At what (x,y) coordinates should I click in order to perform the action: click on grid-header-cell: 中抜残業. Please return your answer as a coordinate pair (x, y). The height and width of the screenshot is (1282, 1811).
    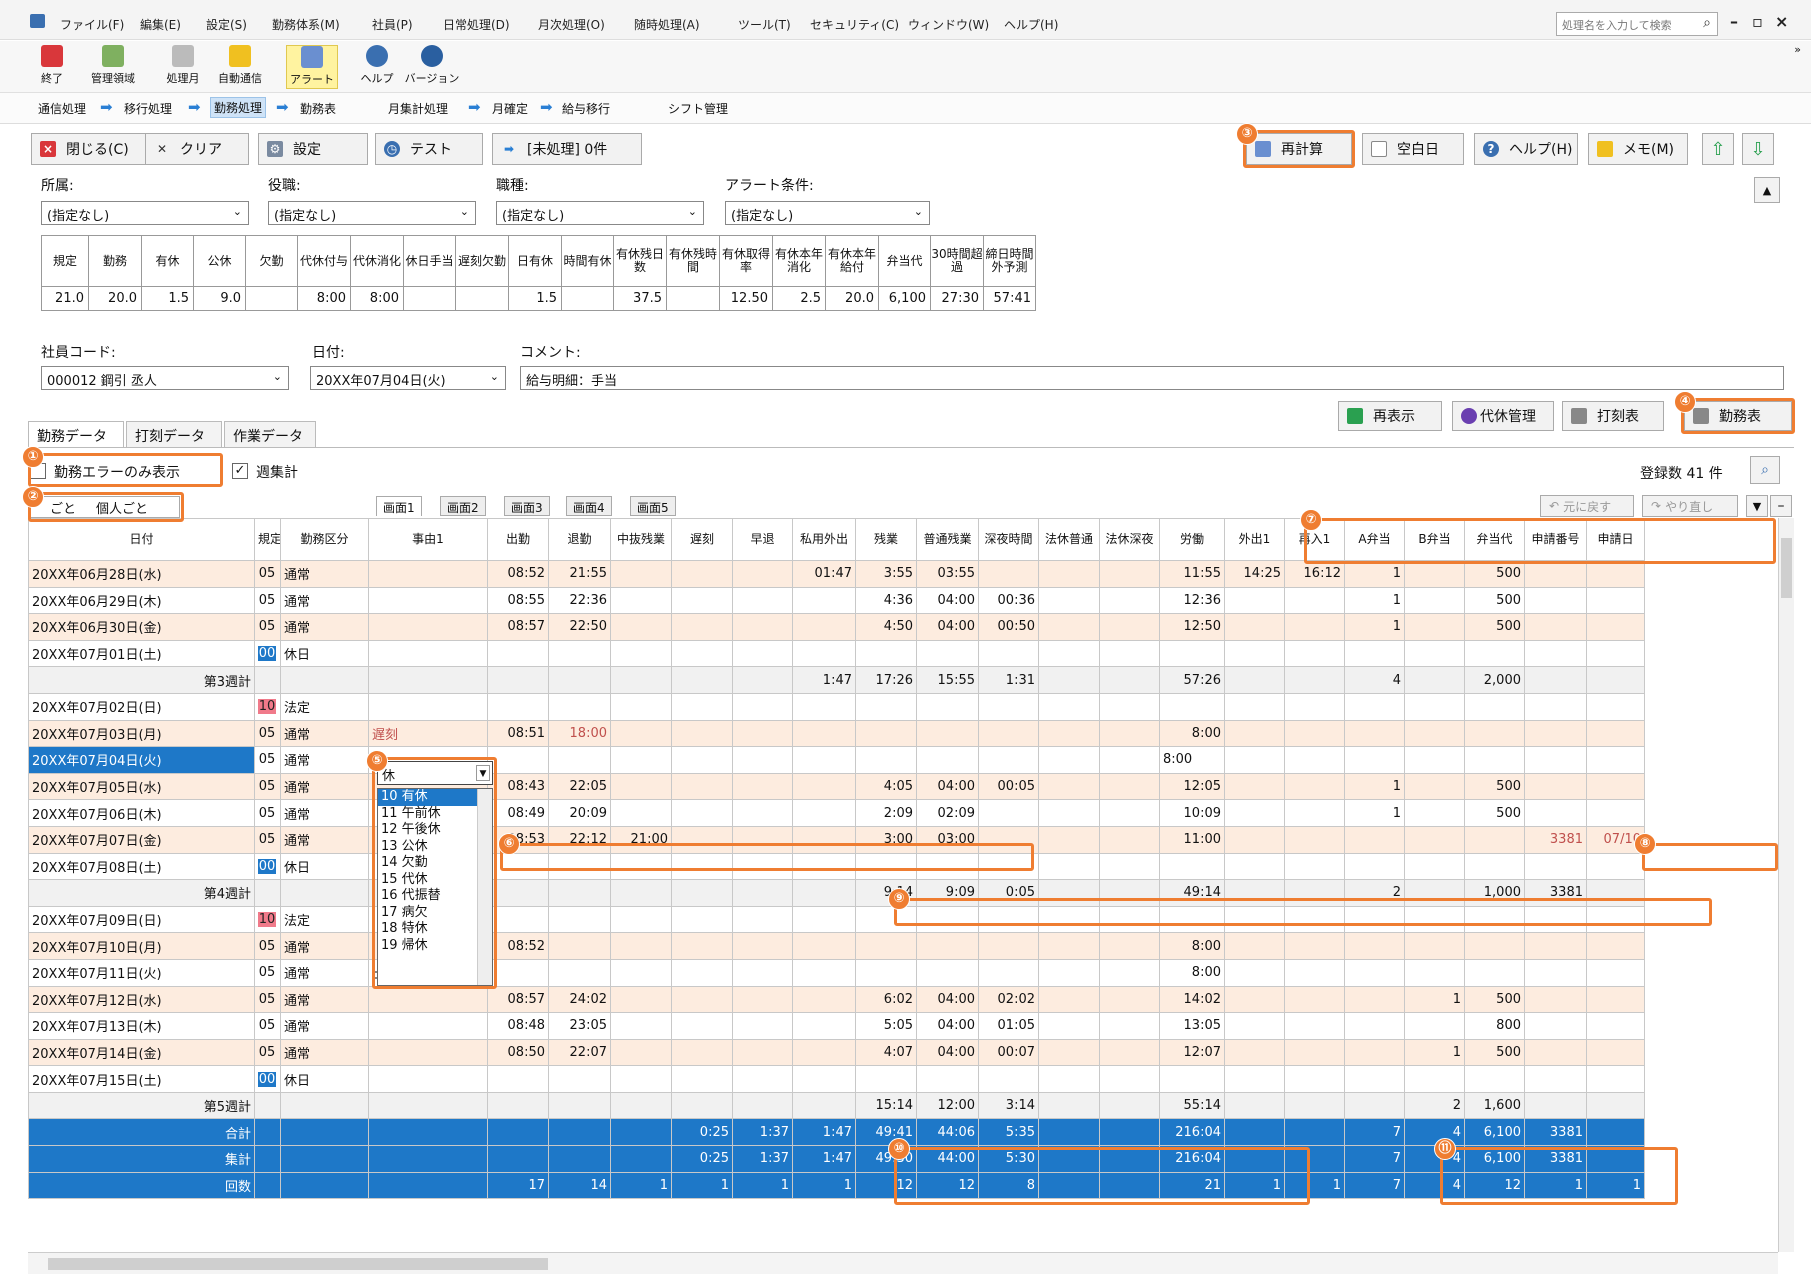
    Looking at the image, I should click on (641, 539).